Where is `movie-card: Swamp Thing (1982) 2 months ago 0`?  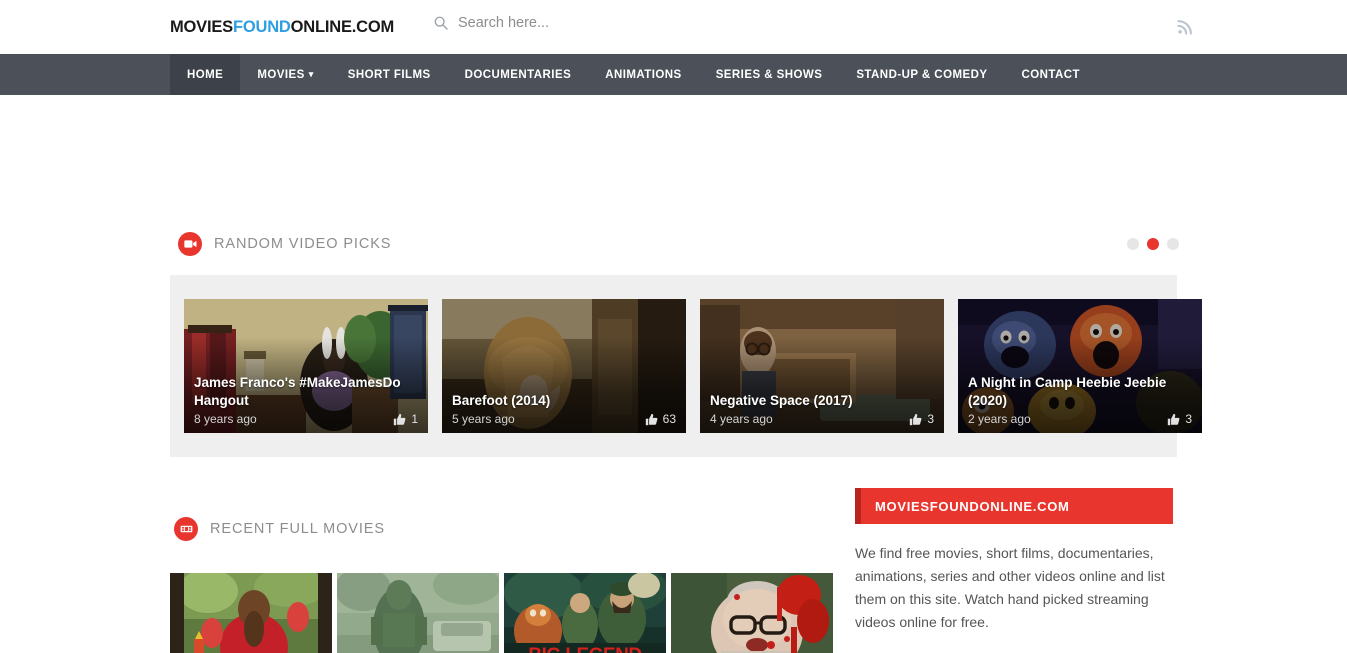 movie-card: Swamp Thing (1982) 2 months ago 0 is located at coordinates (418, 613).